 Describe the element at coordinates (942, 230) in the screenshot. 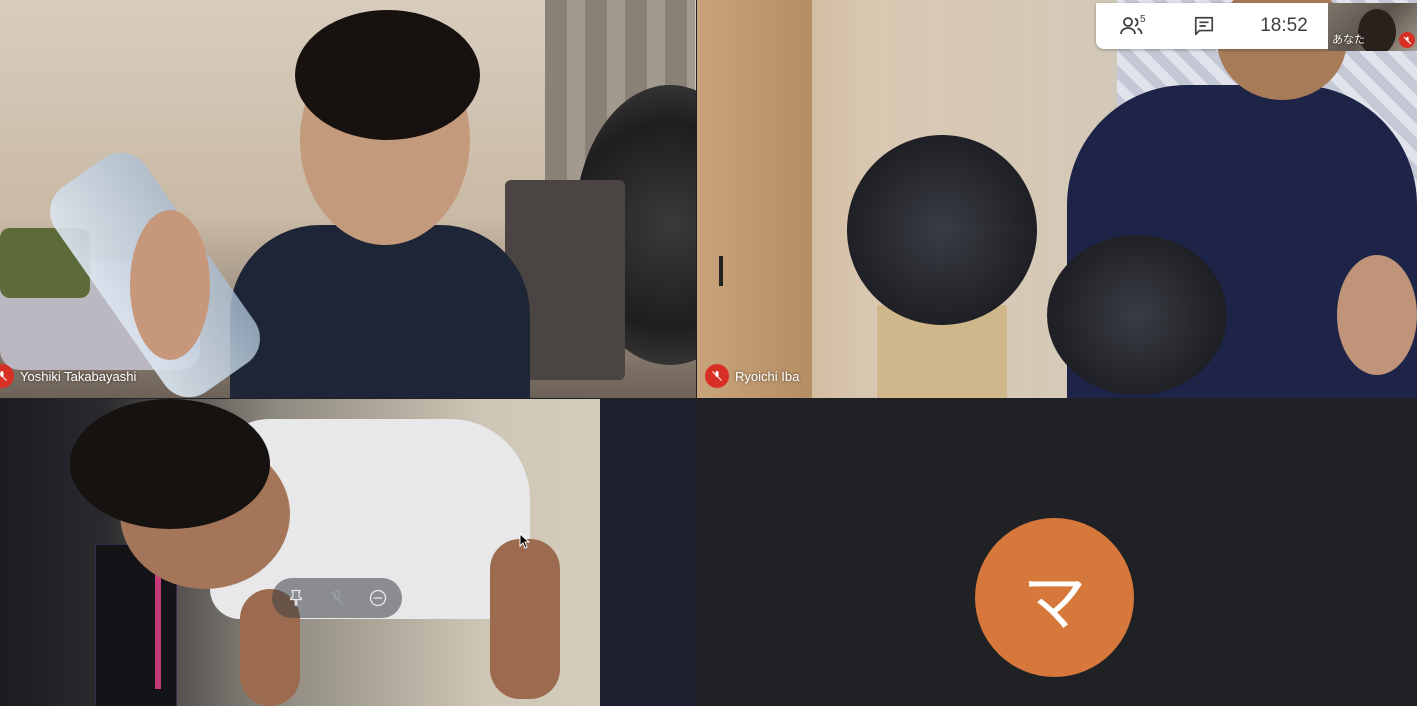

I see `dumbbell-left` at that location.